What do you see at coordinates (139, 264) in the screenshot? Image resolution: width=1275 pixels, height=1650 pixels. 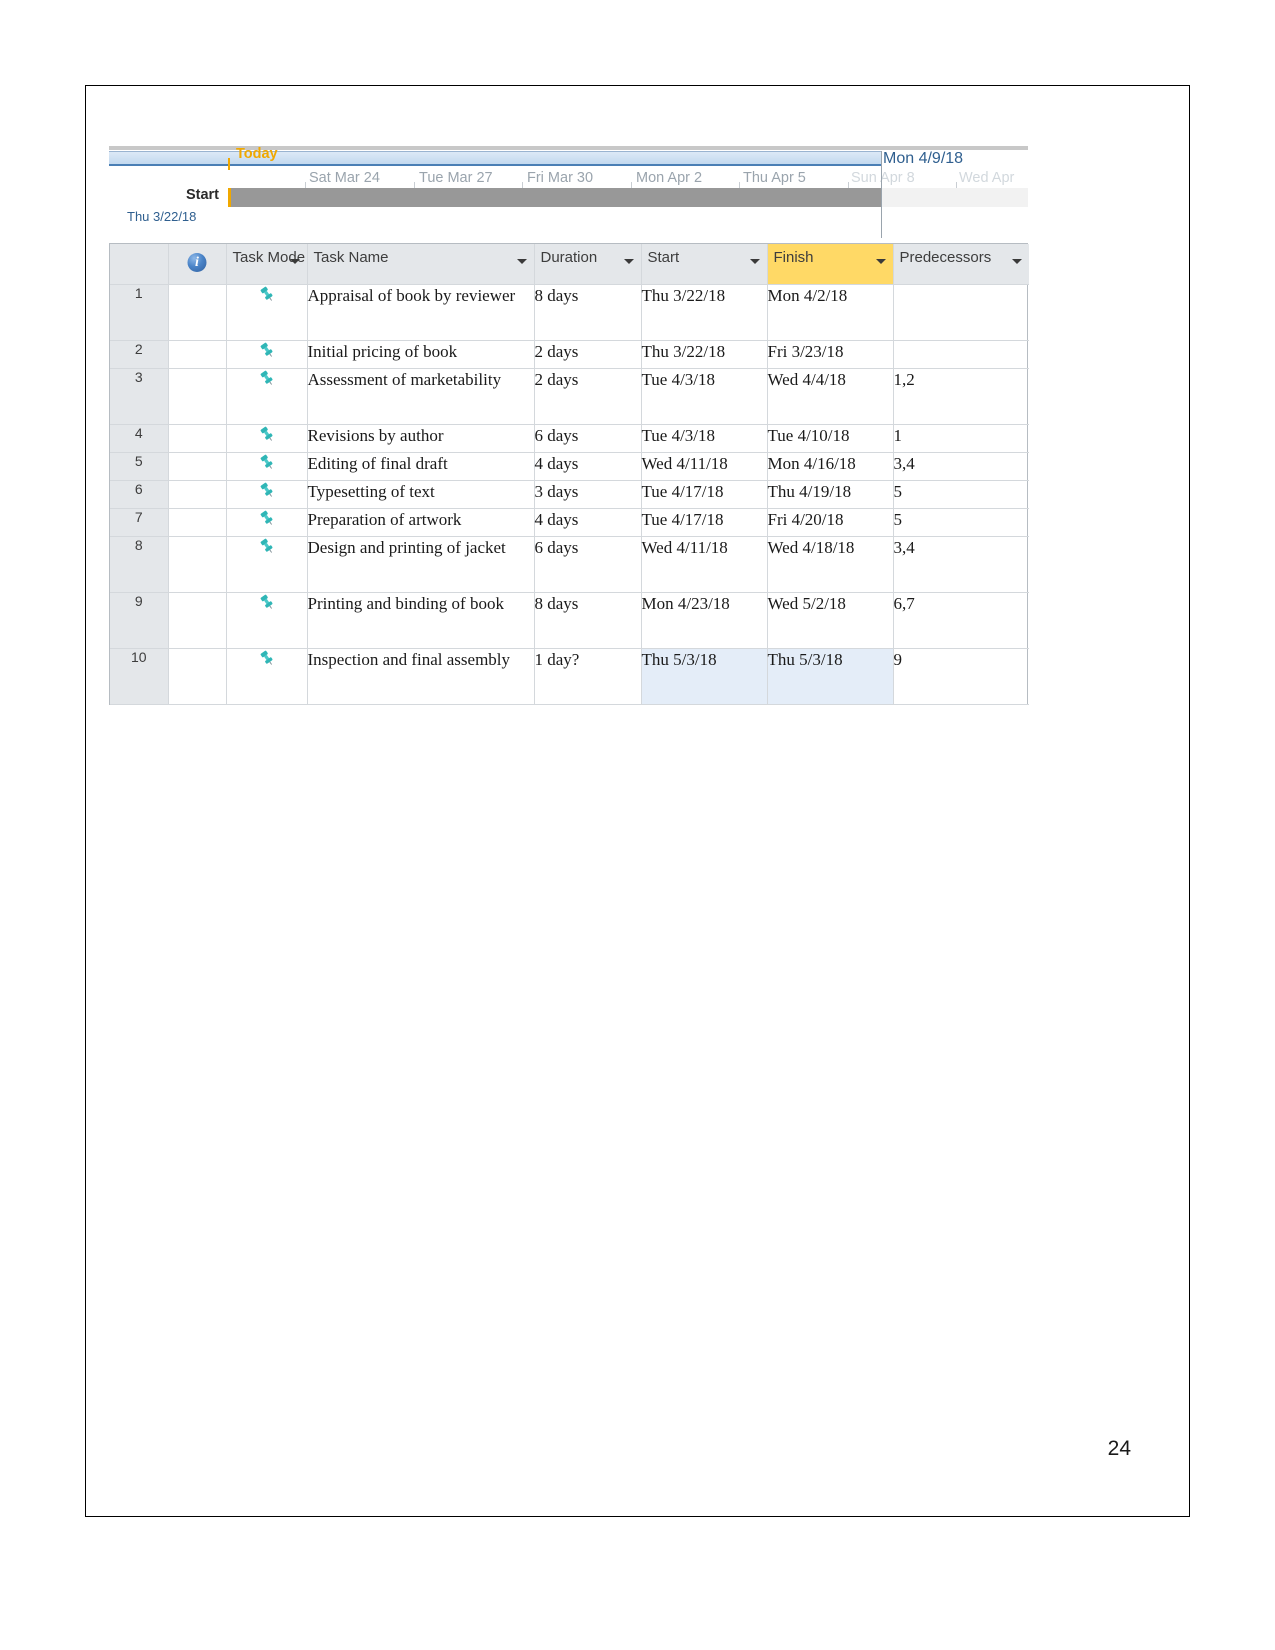 I see `column-header-id` at bounding box center [139, 264].